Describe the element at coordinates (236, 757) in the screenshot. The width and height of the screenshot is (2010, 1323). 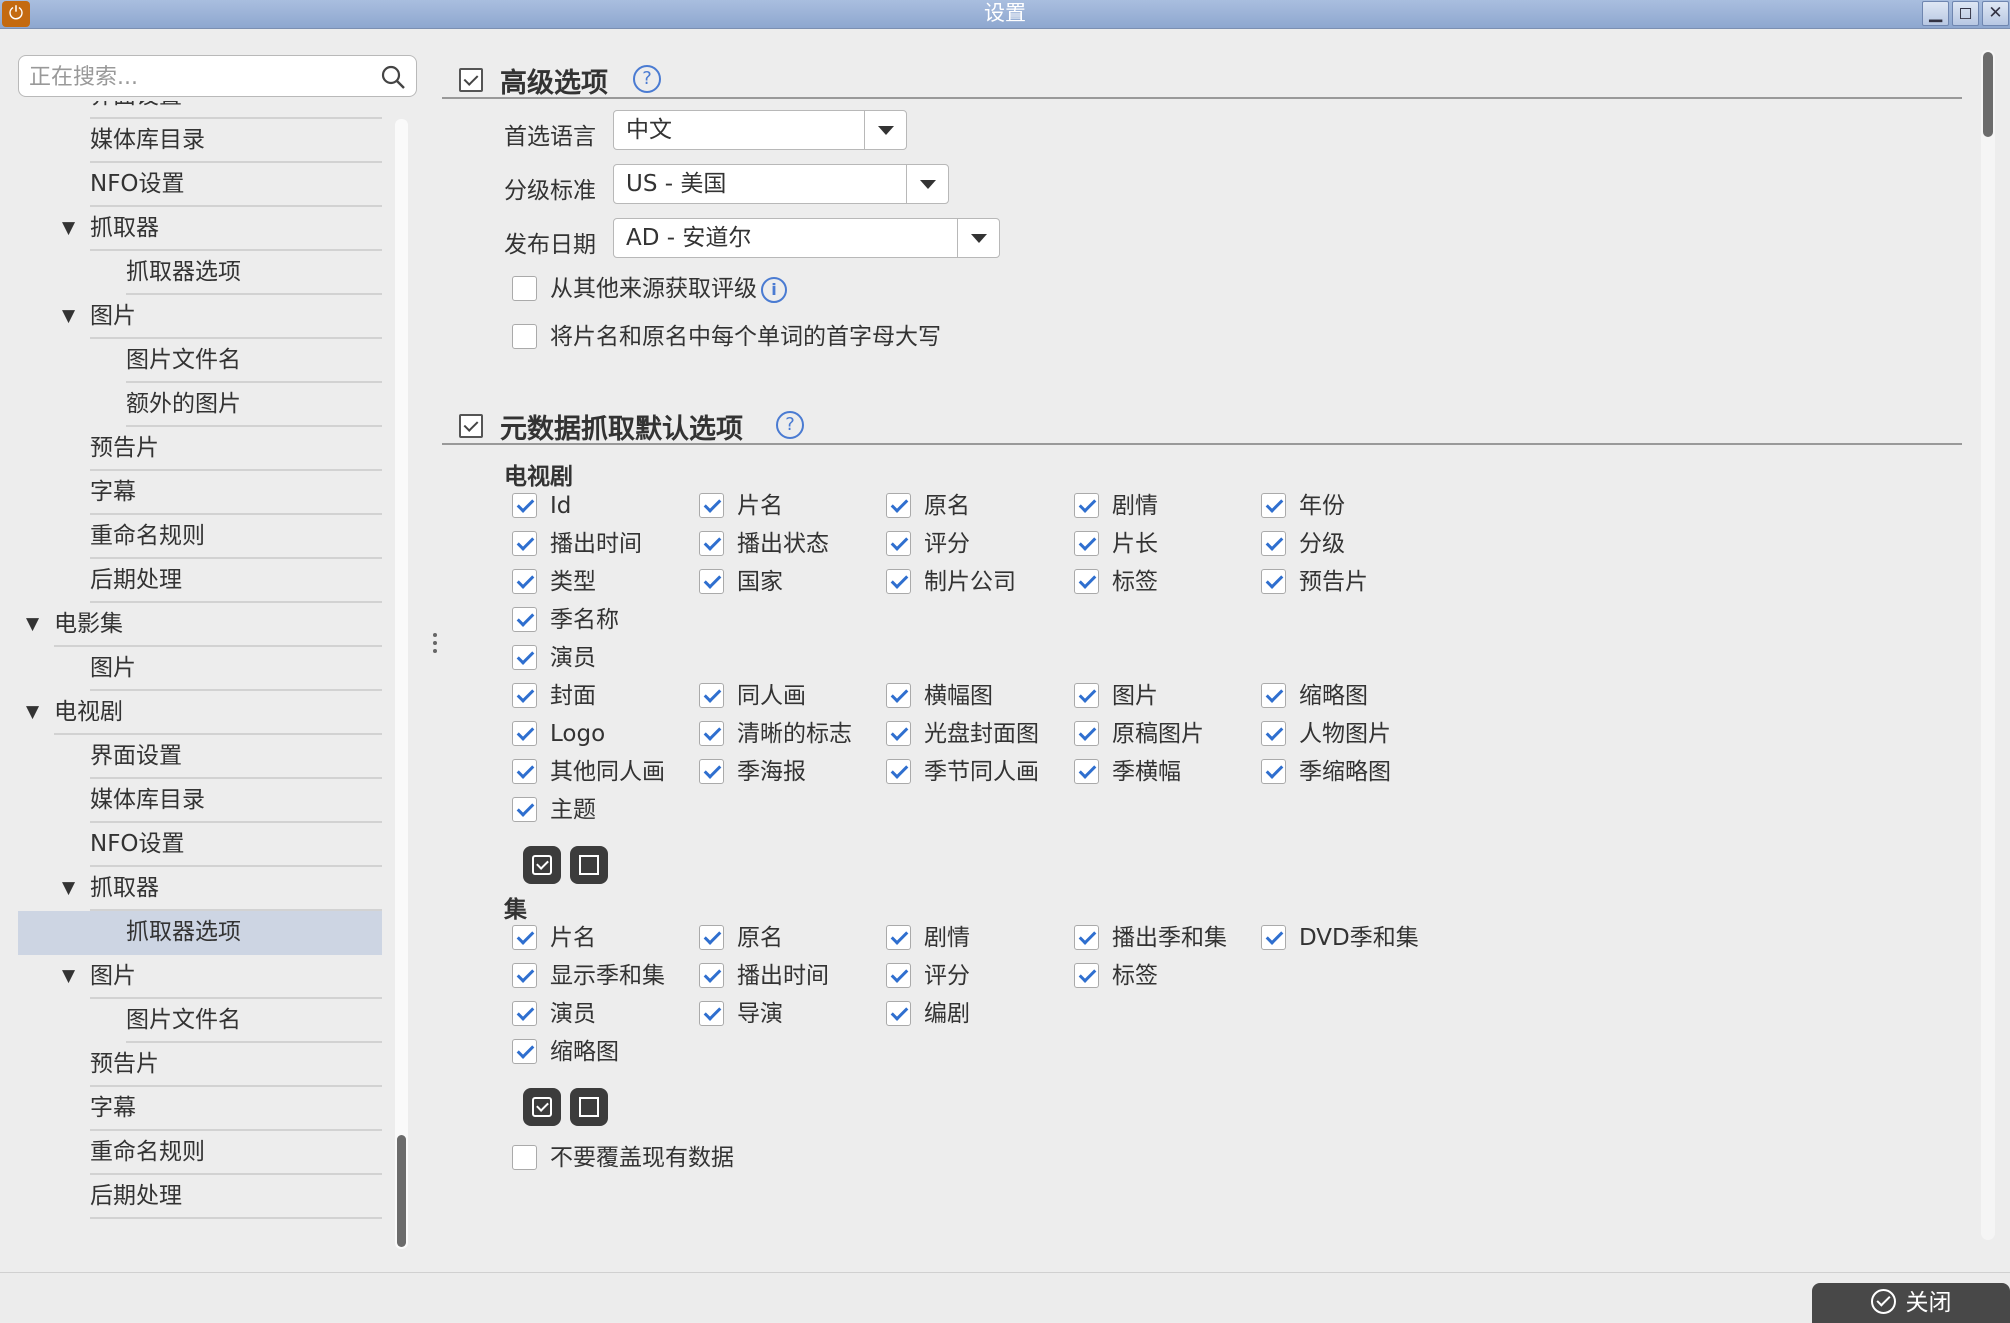
I see `tree-item: 界面设置` at that location.